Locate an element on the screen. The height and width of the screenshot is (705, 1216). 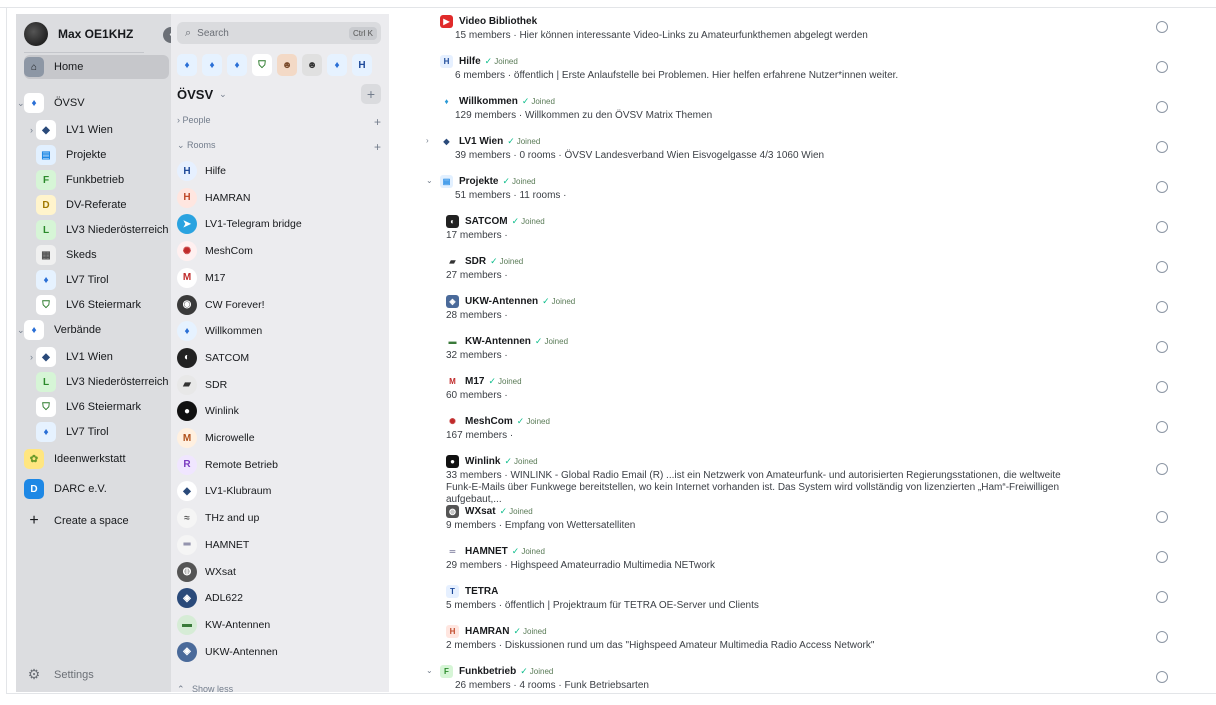
space-item-0: ⌂ Home is located at coordinates (96, 67).